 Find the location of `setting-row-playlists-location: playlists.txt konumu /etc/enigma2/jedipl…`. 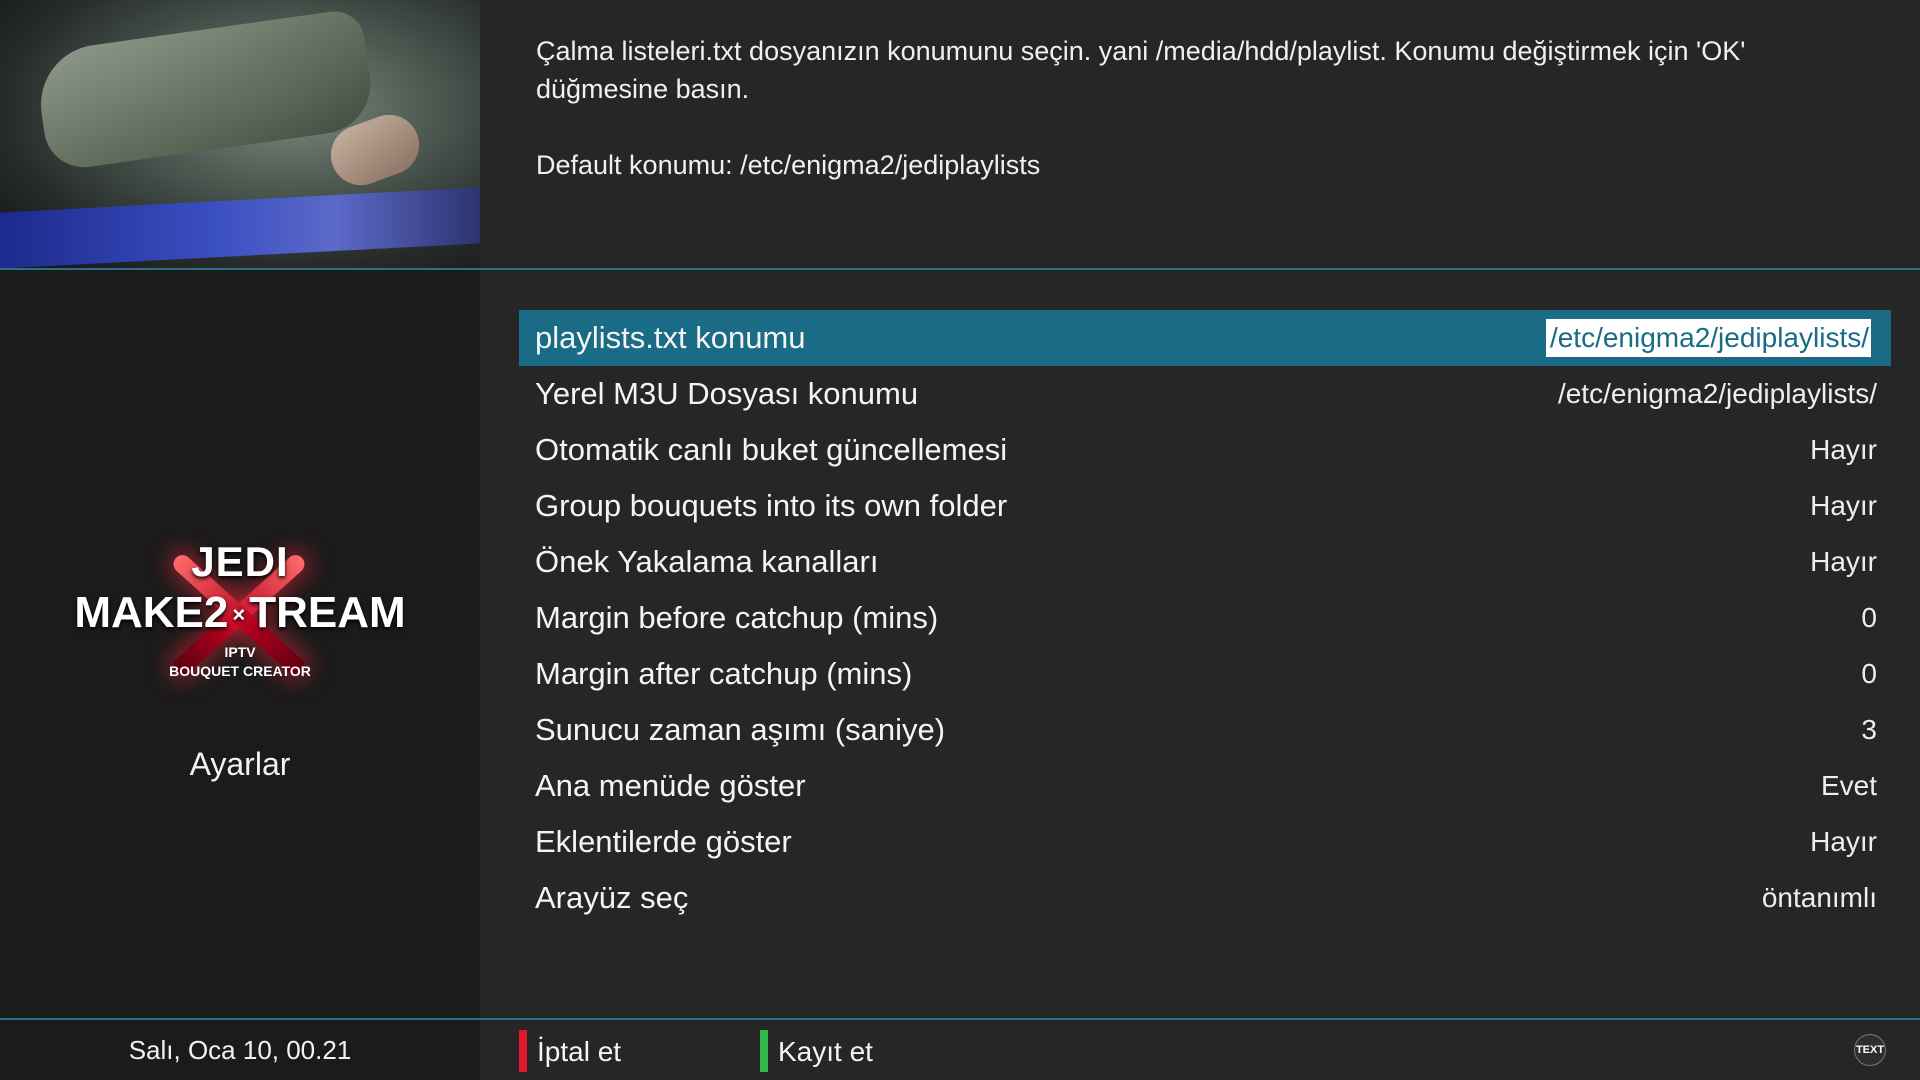

setting-row-playlists-location: playlists.txt konumu /etc/enigma2/jedipl… is located at coordinates (1205, 338).